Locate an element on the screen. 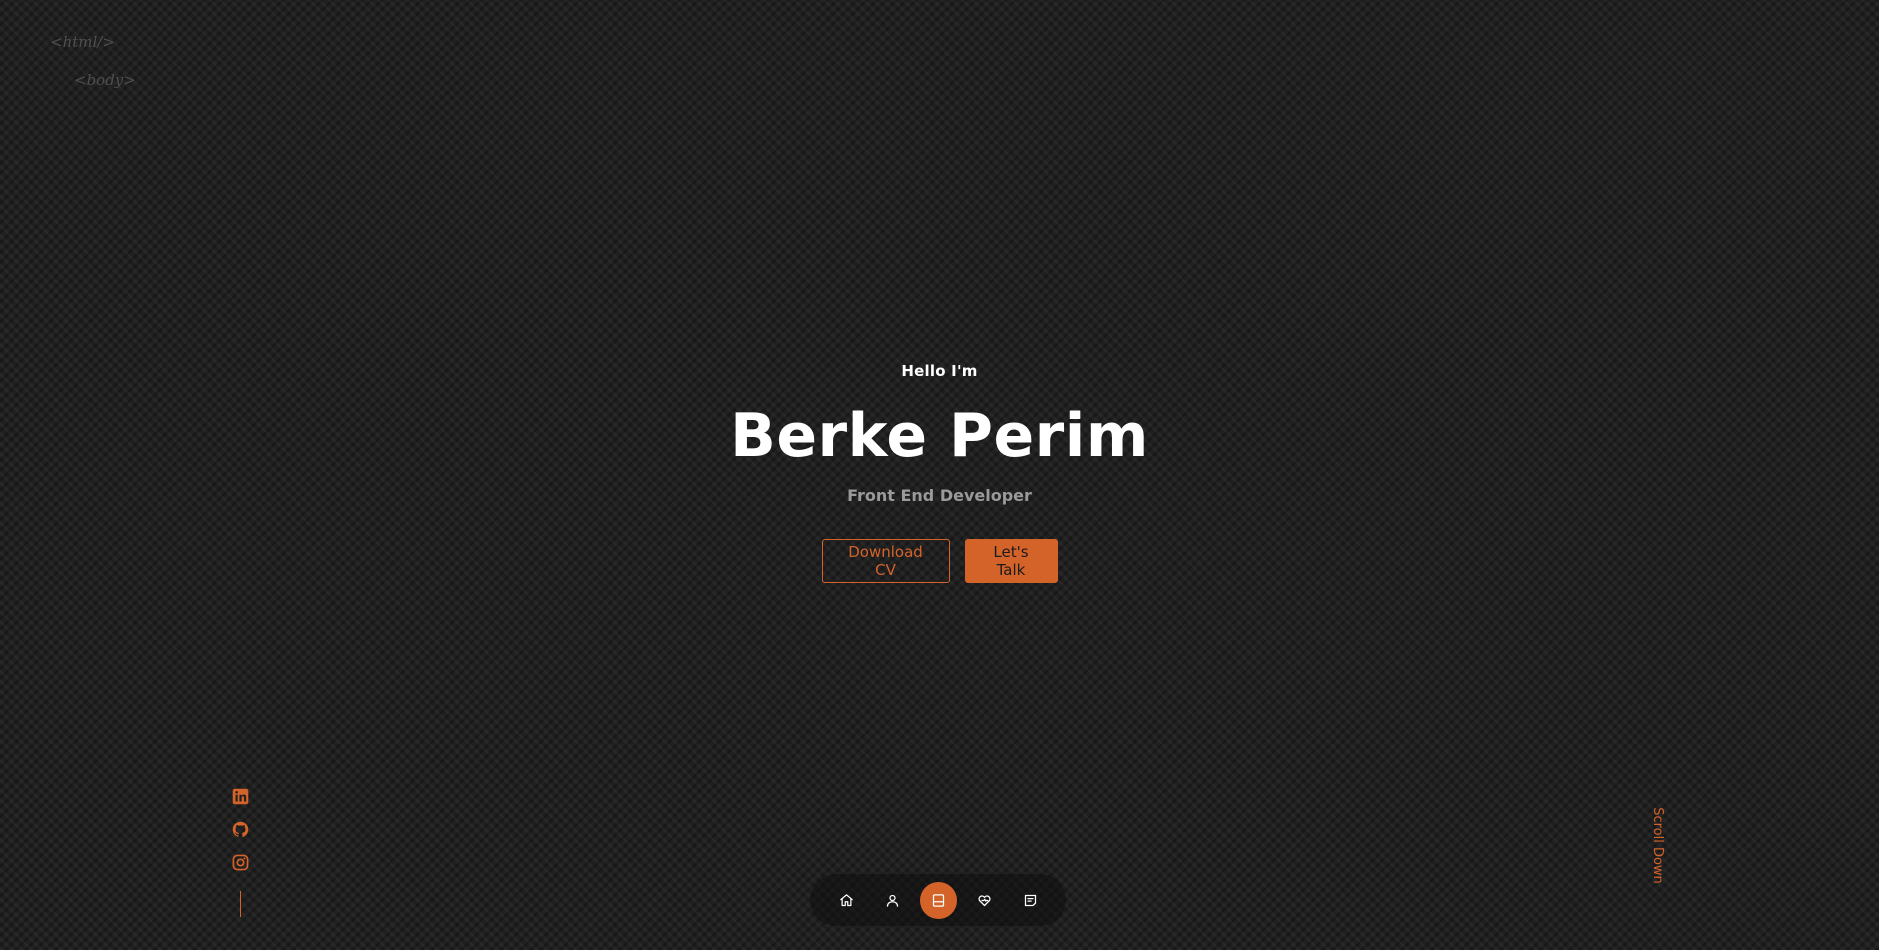 This screenshot has height=950, width=1879. instagram-icon is located at coordinates (240, 862).